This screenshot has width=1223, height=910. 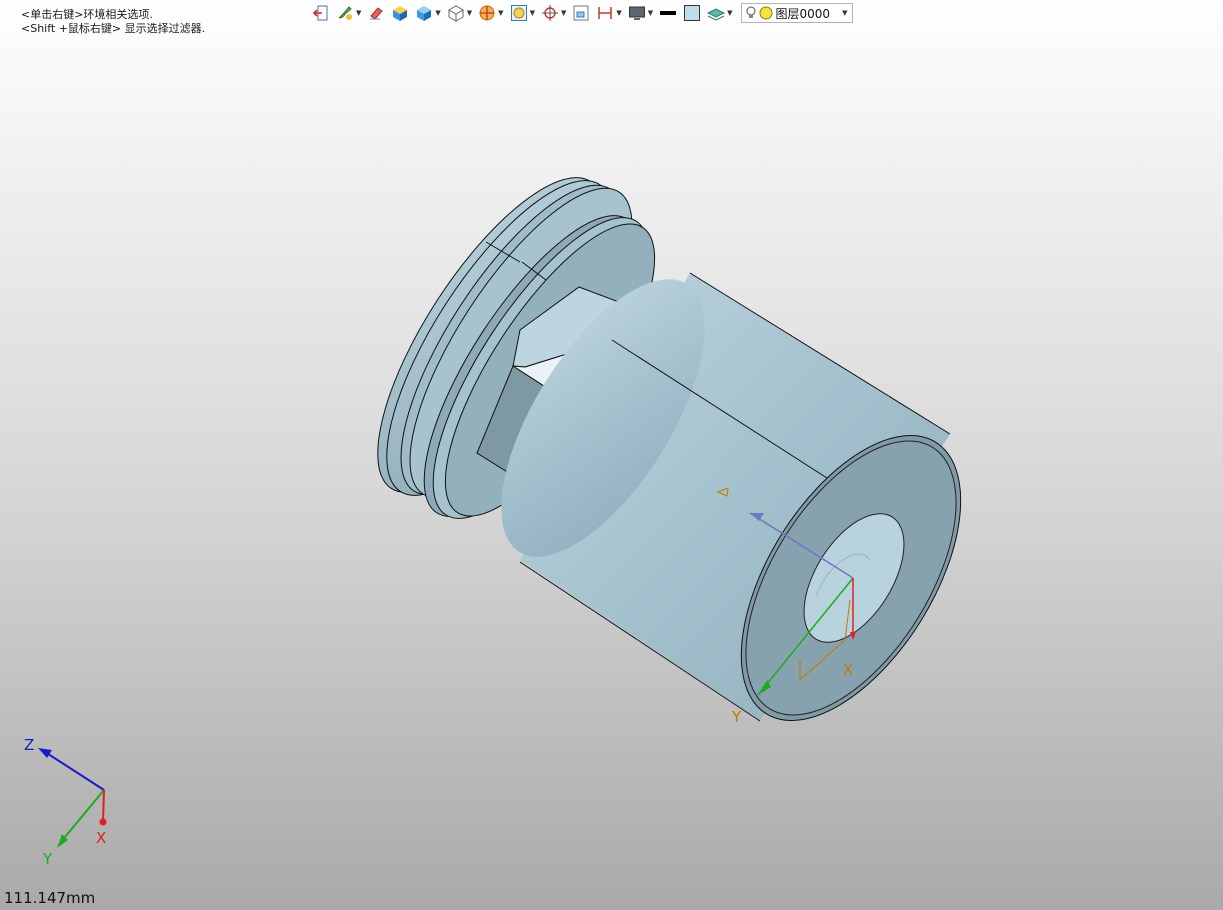 I want to click on scale-readout: 111.147mm, so click(x=50, y=898).